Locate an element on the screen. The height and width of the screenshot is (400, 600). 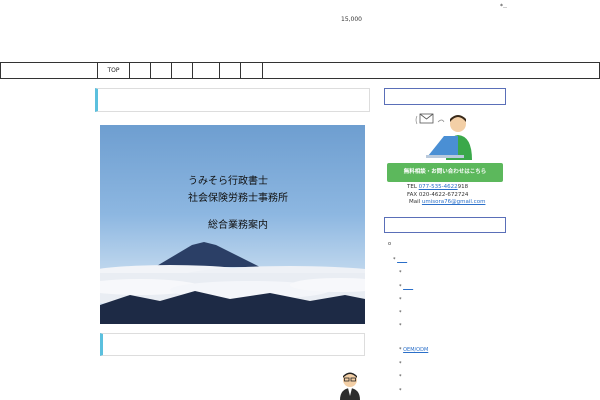
content-section-box is located at coordinates (232, 344).